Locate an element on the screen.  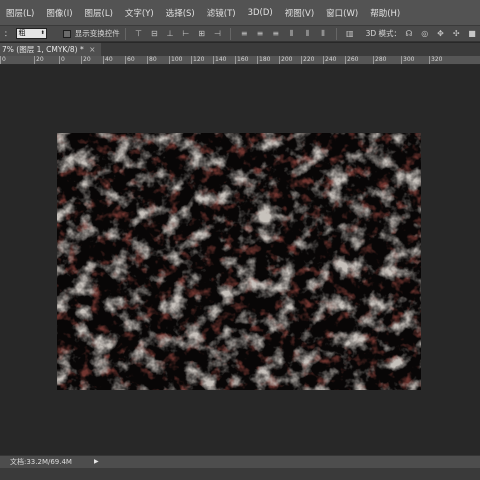
ruler-tick: 180 is located at coordinates (264, 60).